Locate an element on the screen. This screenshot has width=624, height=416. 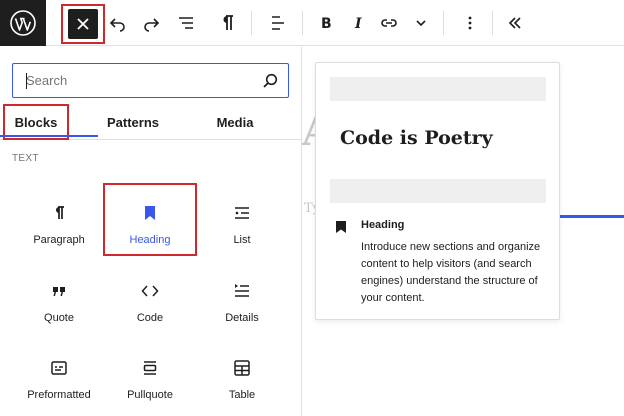
block-preformatted: Preformatted is located at coordinates (59, 375).